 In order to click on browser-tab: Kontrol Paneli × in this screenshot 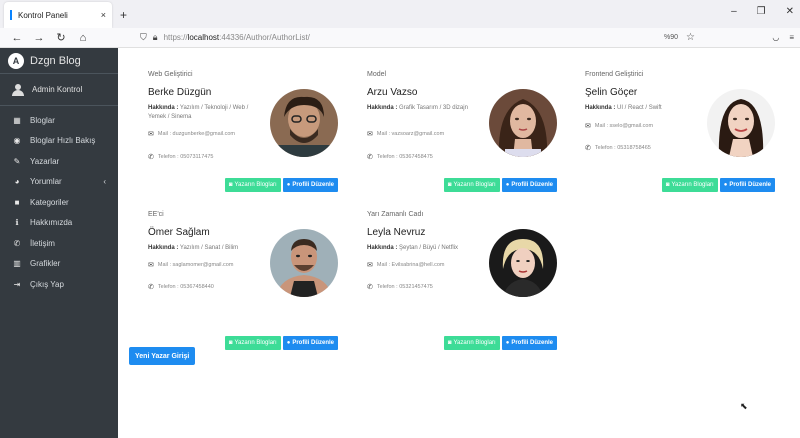, I will do `click(58, 15)`.